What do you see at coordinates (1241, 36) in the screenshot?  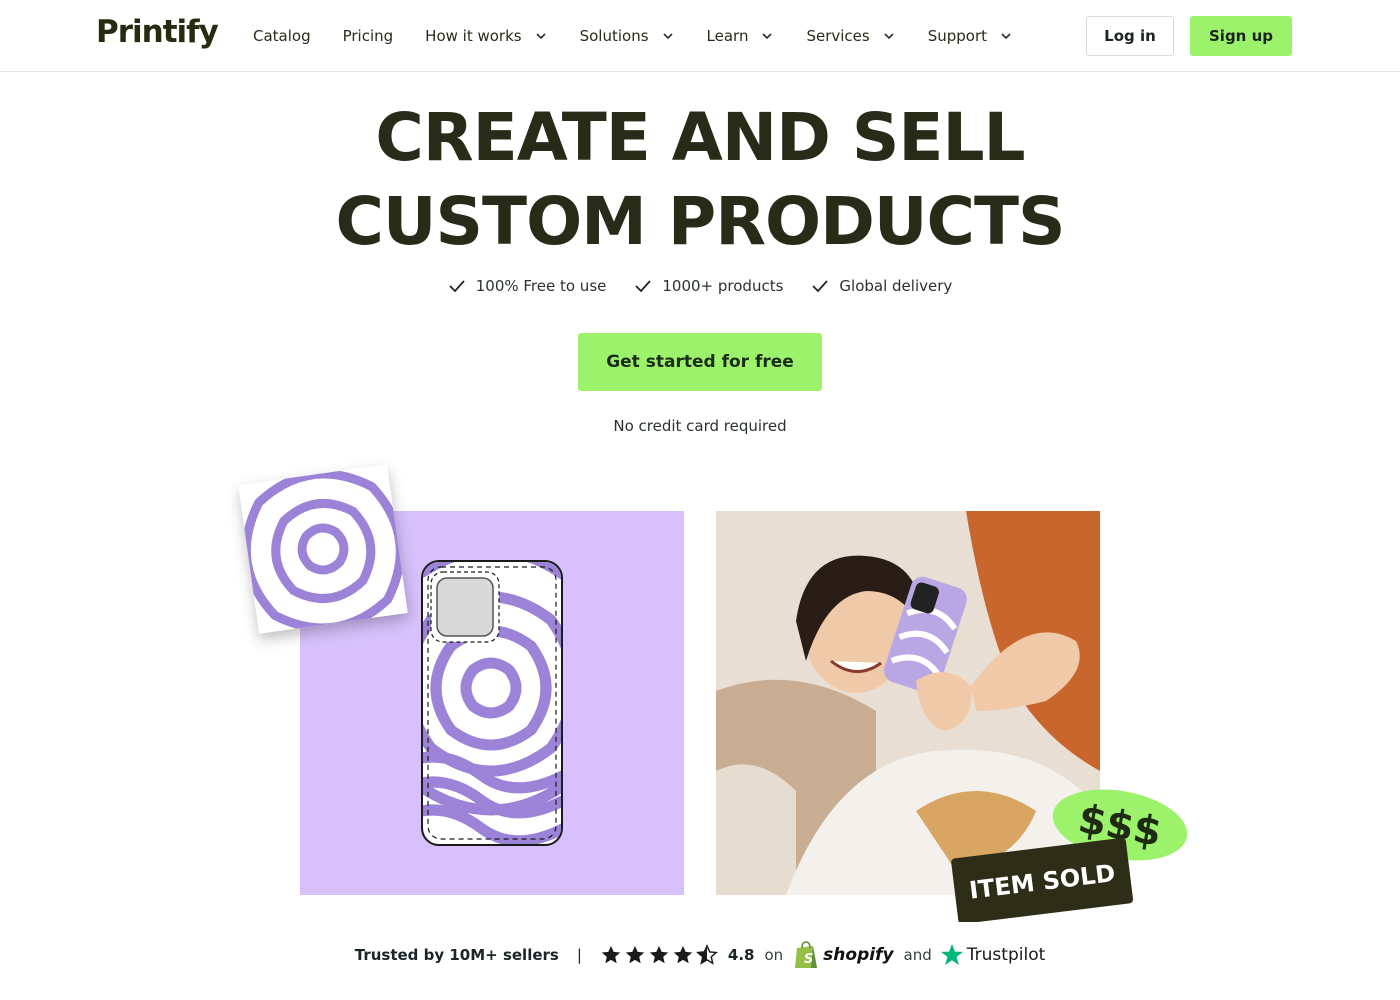 I see `signup-button: Sign up` at bounding box center [1241, 36].